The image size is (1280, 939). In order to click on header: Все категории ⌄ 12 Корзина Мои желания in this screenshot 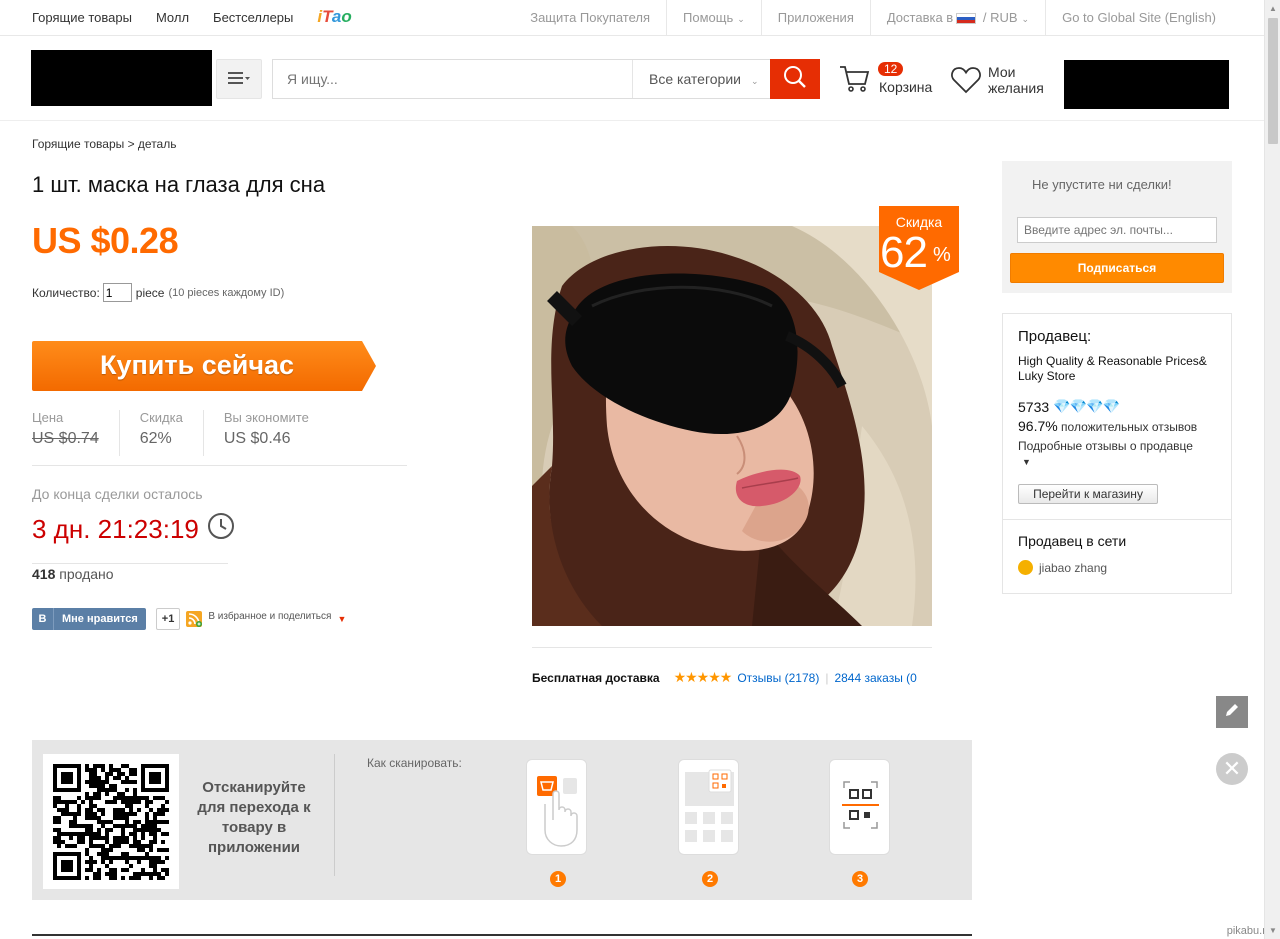, I will do `click(632, 78)`.